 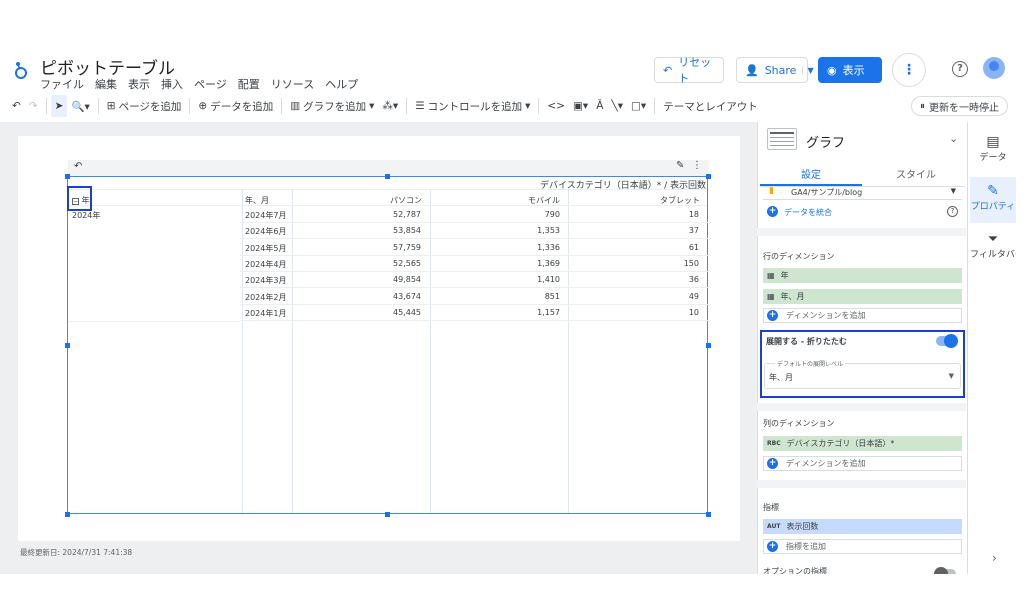 I want to click on share-button: 👤 Share ▼, so click(x=775, y=70).